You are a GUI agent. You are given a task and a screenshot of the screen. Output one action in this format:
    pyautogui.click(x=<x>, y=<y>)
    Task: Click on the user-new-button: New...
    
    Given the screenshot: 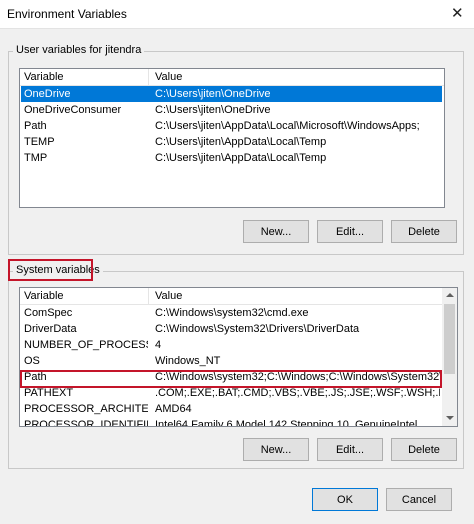 What is the action you would take?
    pyautogui.click(x=276, y=231)
    